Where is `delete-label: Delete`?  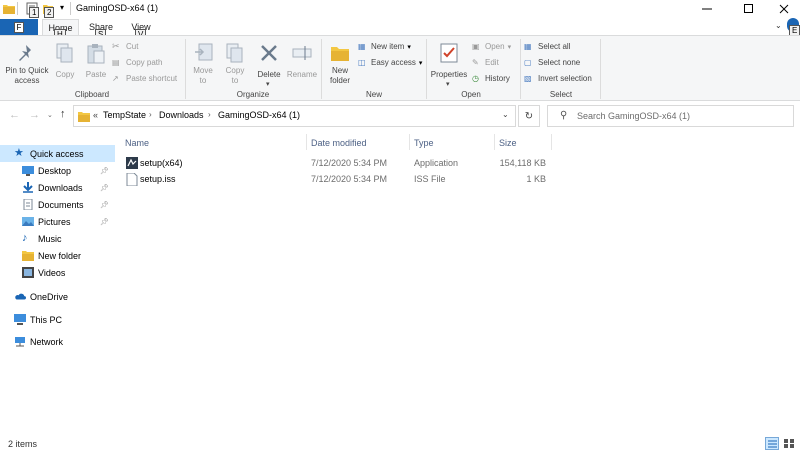
delete-label: Delete is located at coordinates (269, 74).